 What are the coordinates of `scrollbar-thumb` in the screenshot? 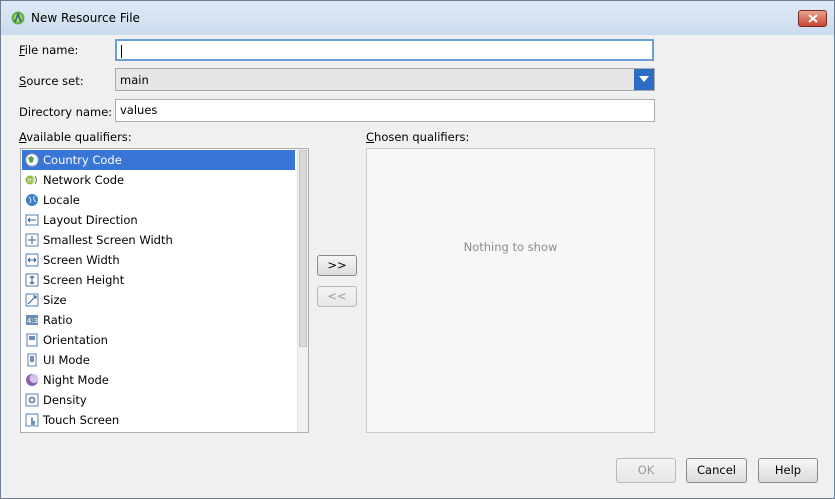 It's located at (303, 248).